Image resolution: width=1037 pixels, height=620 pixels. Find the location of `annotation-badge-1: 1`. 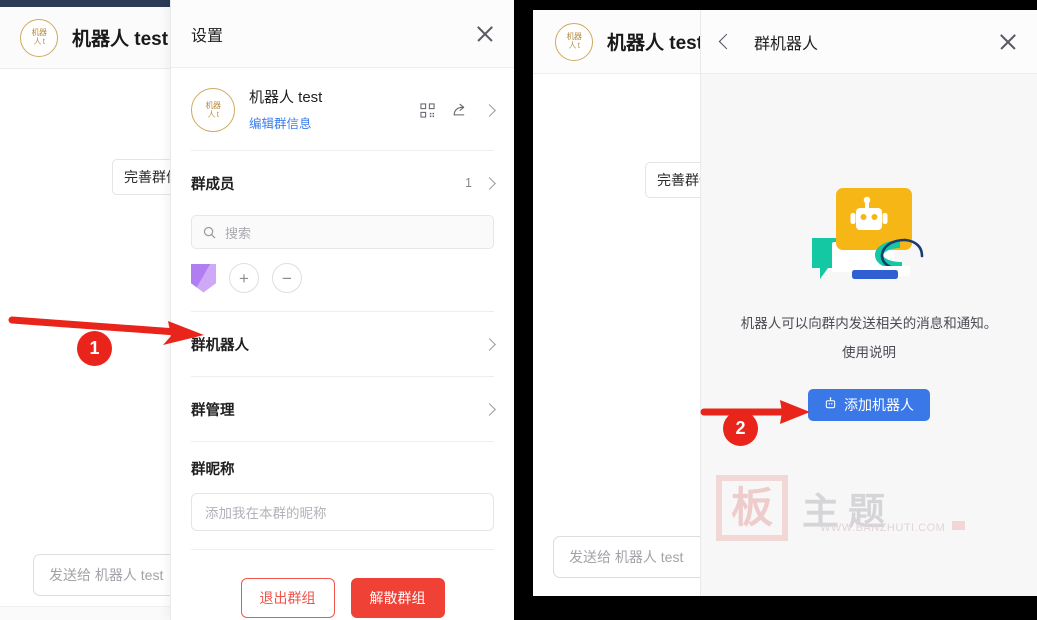

annotation-badge-1: 1 is located at coordinates (94, 348).